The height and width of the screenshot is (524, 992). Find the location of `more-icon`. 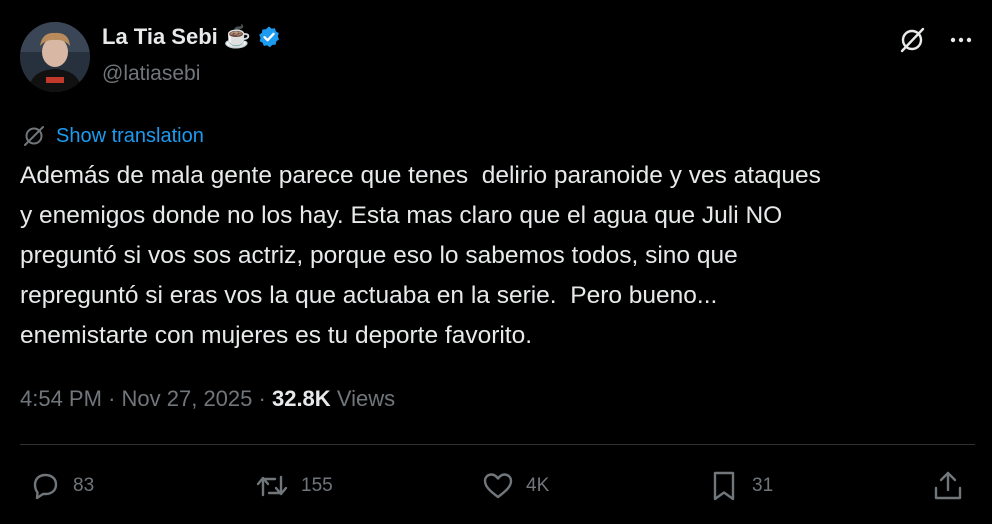

more-icon is located at coordinates (961, 40).